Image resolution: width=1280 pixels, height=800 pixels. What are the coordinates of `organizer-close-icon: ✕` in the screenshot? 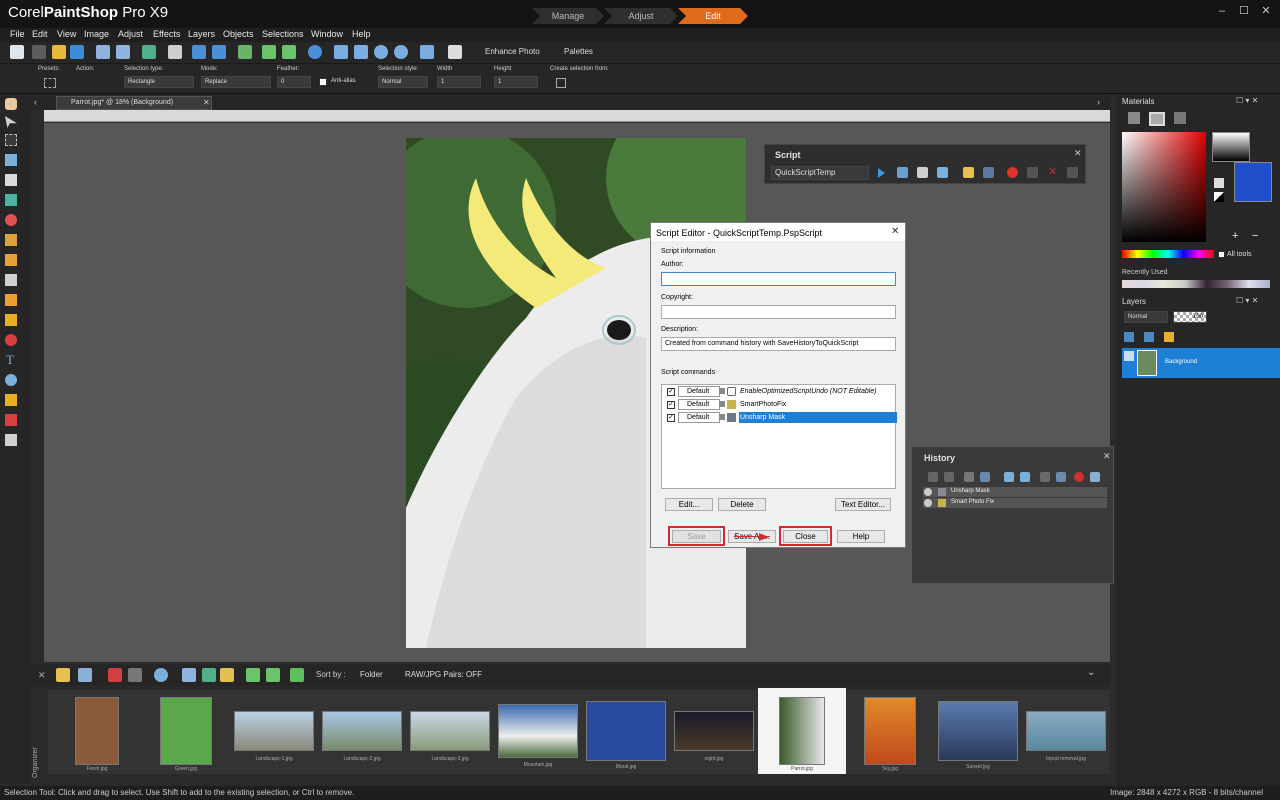 It's located at (42, 675).